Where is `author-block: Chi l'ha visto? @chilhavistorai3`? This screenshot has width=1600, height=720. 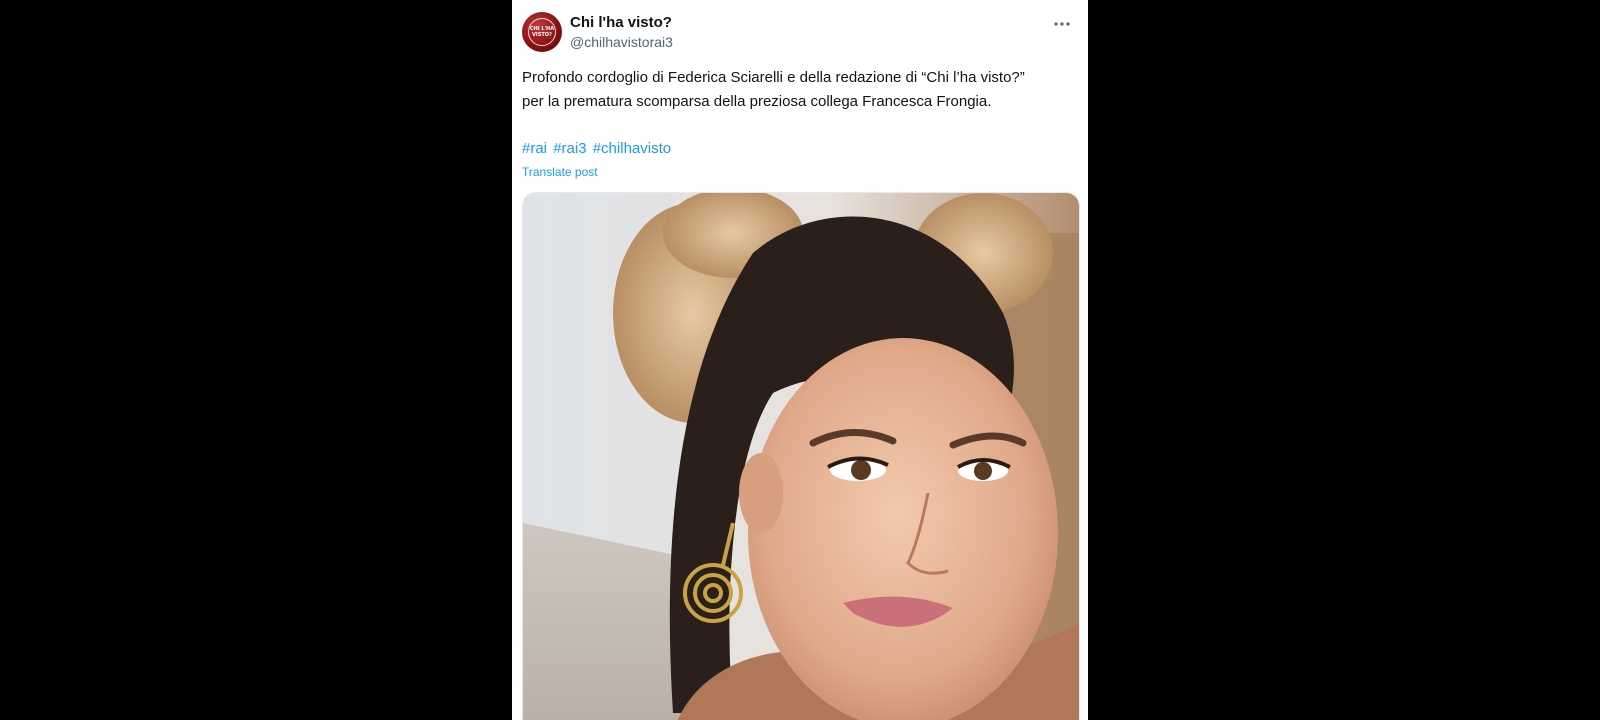
author-block: Chi l'ha visto? @chilhavistorai3 is located at coordinates (621, 32).